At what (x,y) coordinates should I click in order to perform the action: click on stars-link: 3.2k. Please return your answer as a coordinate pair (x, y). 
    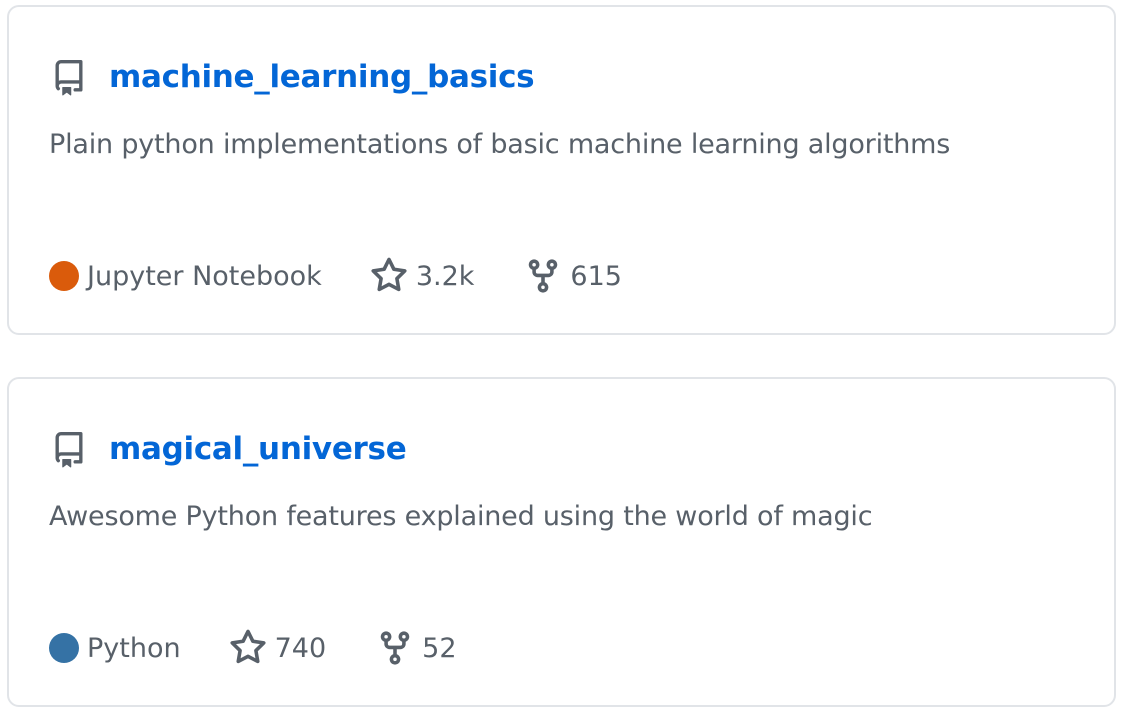
    Looking at the image, I should click on (422, 276).